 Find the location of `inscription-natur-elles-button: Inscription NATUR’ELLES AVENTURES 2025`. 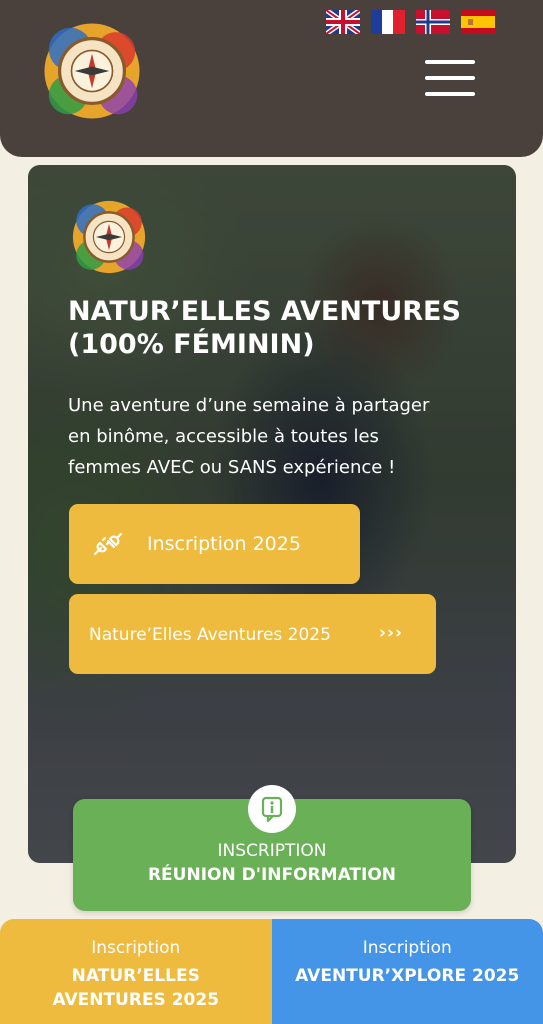

inscription-natur-elles-button: Inscription NATUR’ELLES AVENTURES 2025 is located at coordinates (136, 971).